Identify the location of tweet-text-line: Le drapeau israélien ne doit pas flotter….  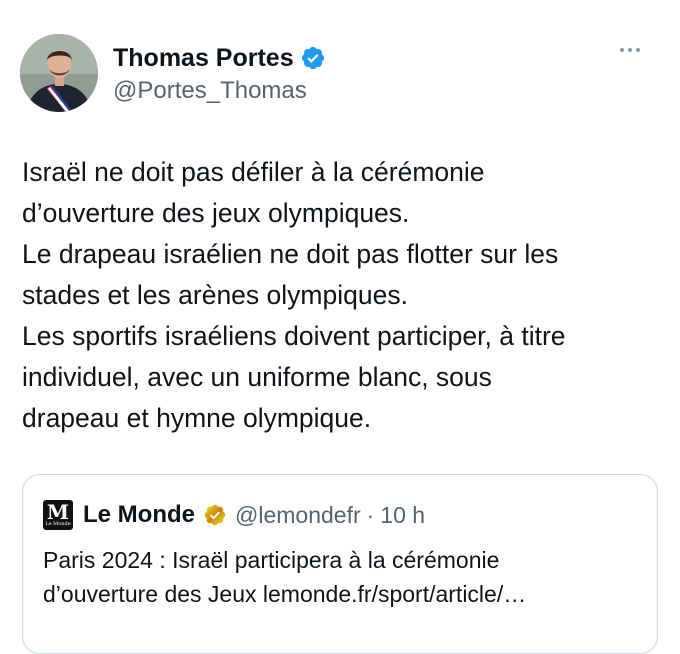
(290, 254).